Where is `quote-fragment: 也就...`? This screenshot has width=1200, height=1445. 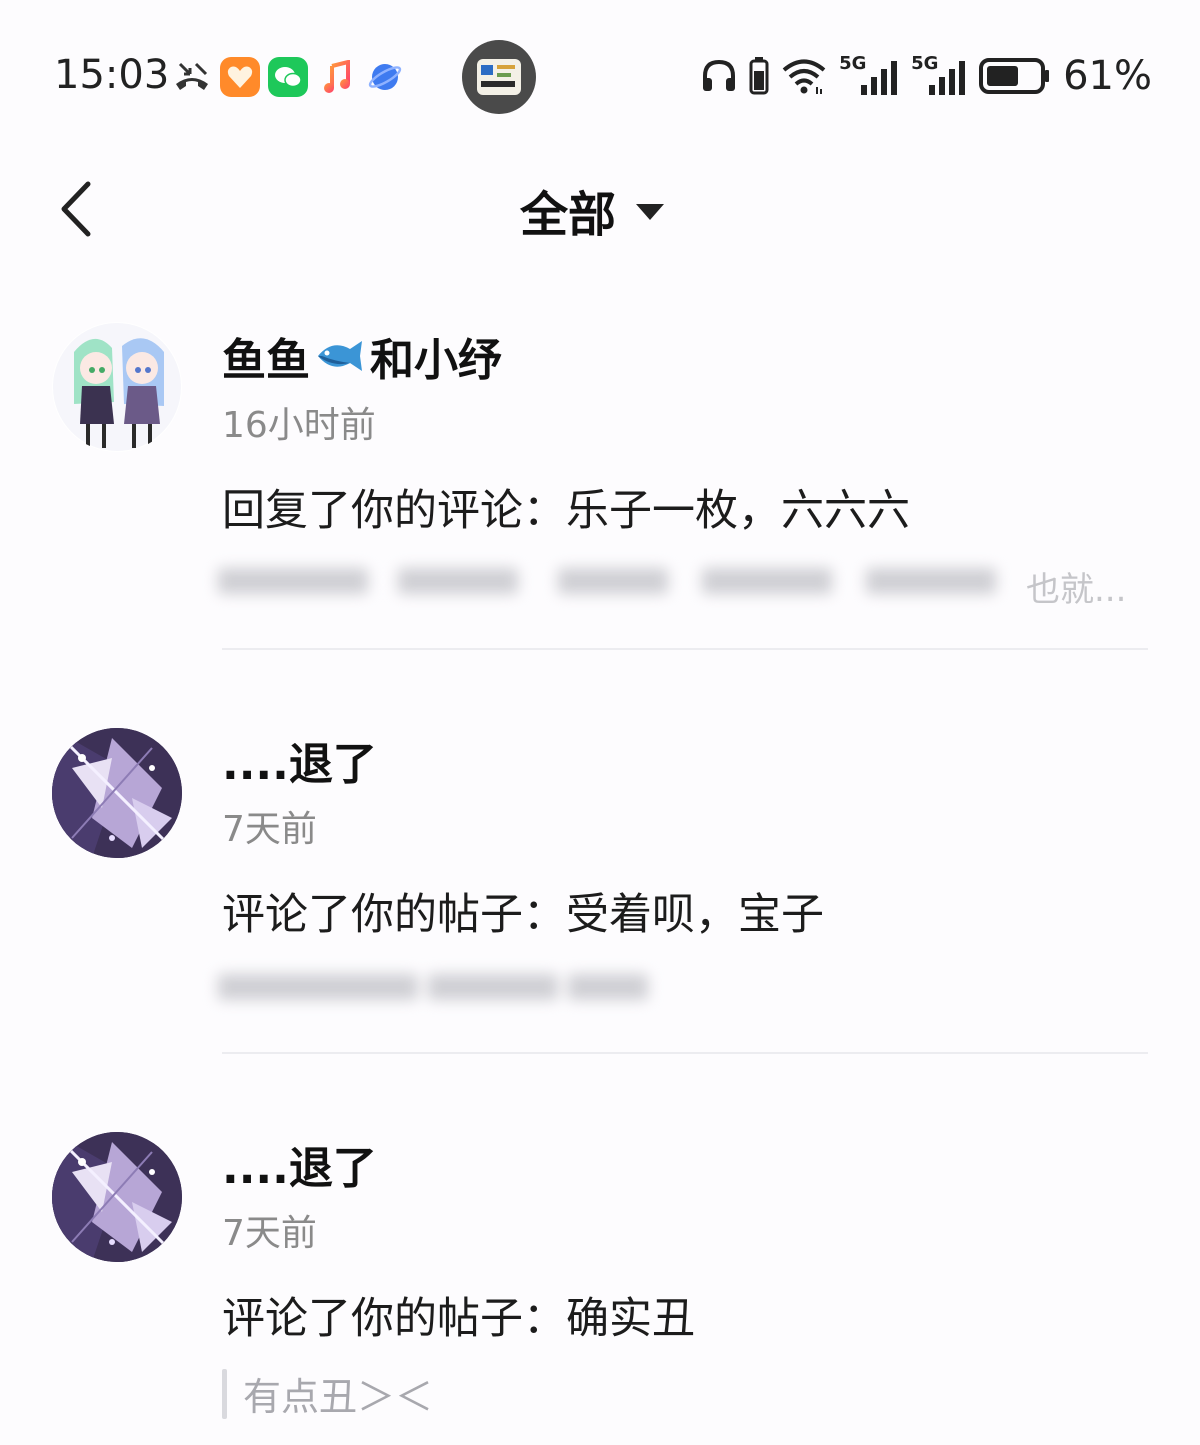
quote-fragment: 也就... is located at coordinates (1076, 590).